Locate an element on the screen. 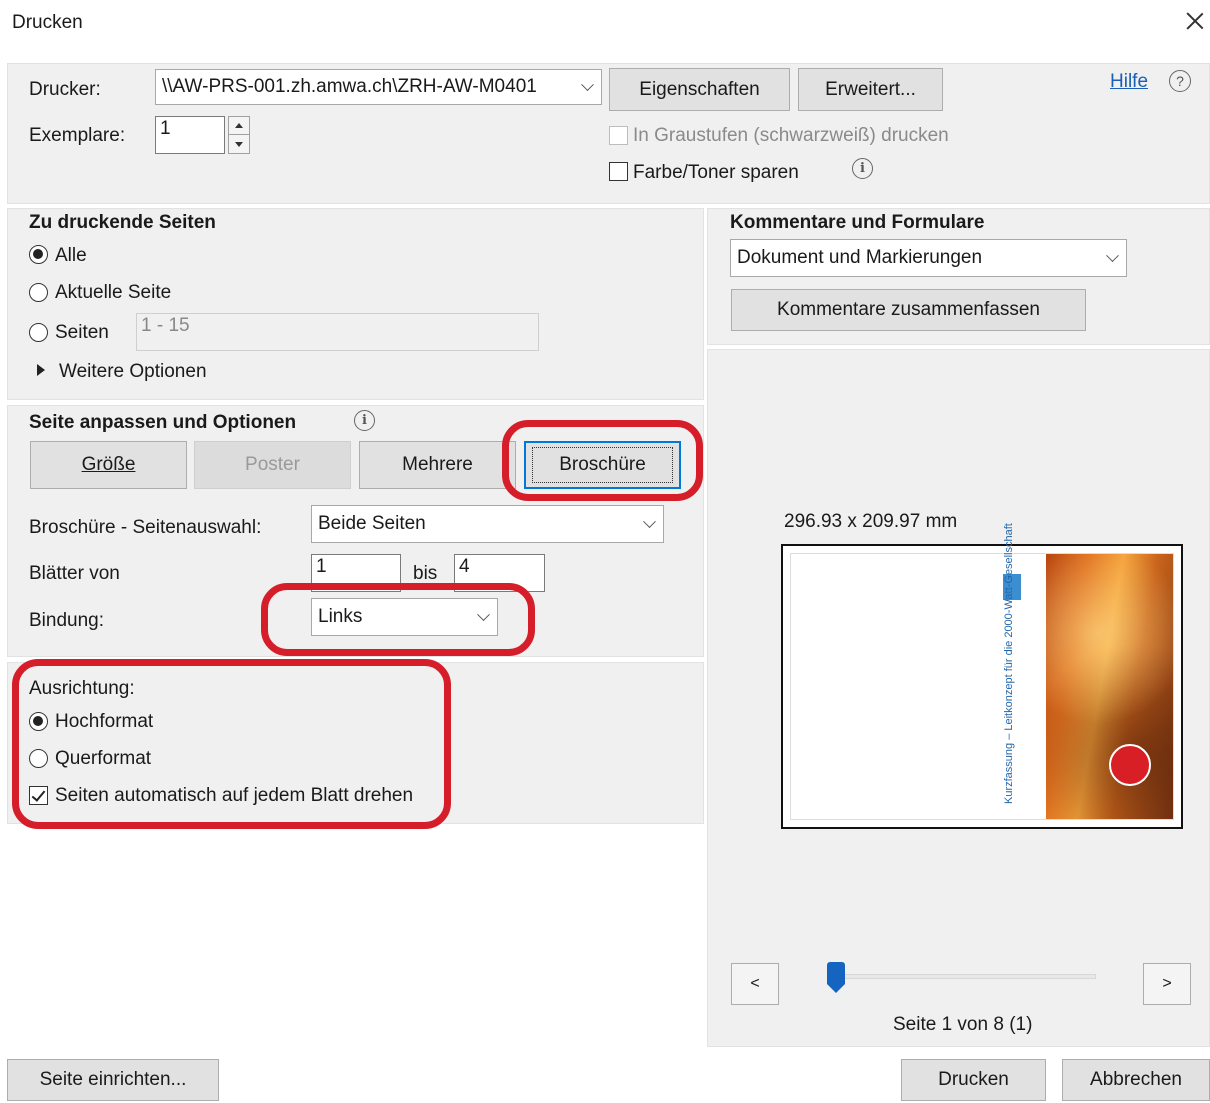 Image resolution: width=1210 pixels, height=1103 pixels. help-link: Hilfe is located at coordinates (1129, 82).